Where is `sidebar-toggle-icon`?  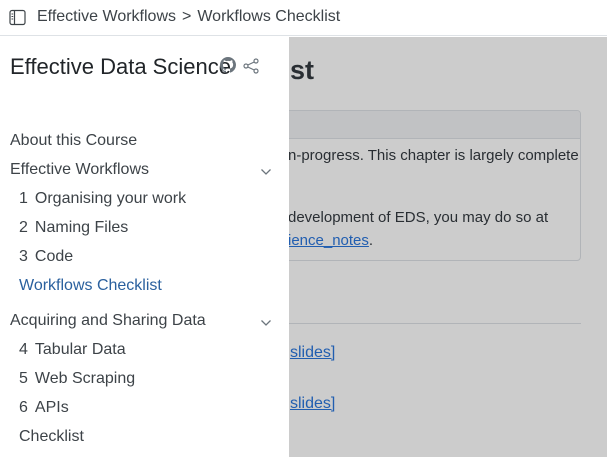 sidebar-toggle-icon is located at coordinates (17, 17).